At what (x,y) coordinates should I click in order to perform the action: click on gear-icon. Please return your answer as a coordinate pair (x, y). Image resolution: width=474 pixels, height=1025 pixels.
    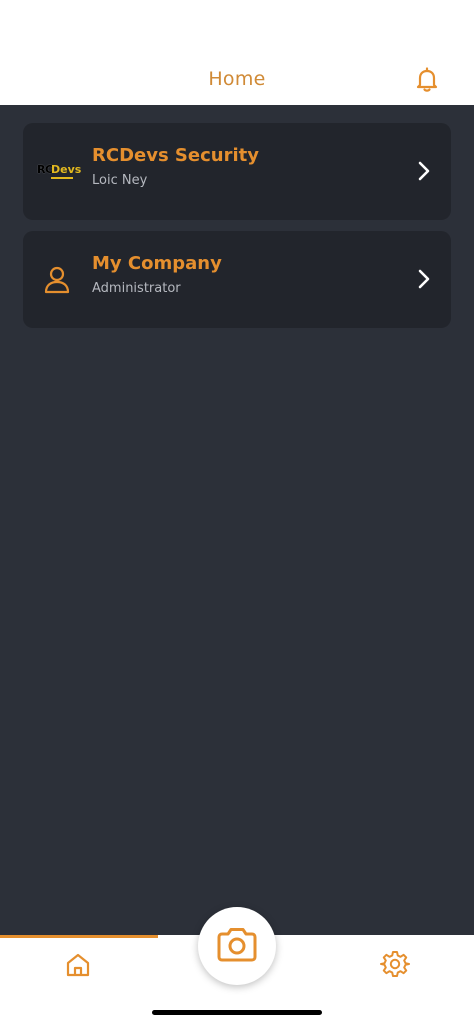
    Looking at the image, I should click on (395, 964).